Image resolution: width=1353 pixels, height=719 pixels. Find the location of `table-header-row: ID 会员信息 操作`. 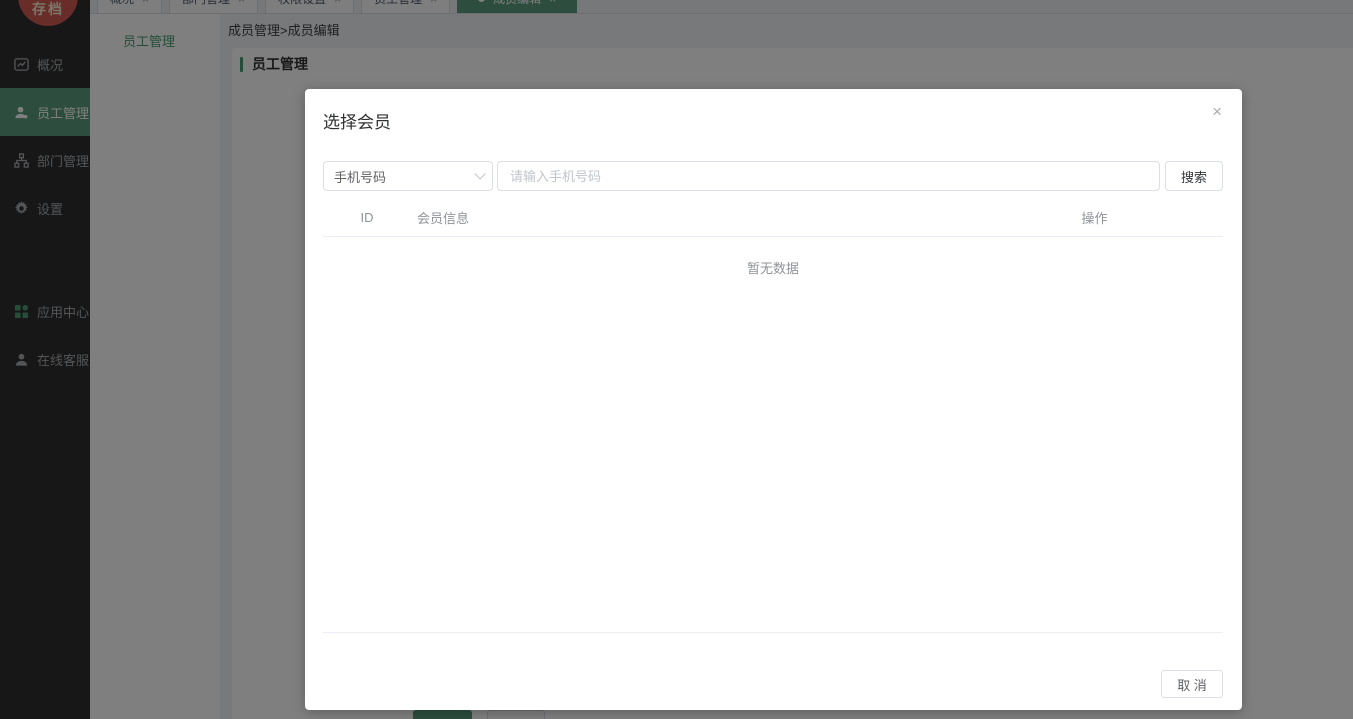

table-header-row: ID 会员信息 操作 is located at coordinates (773, 217).